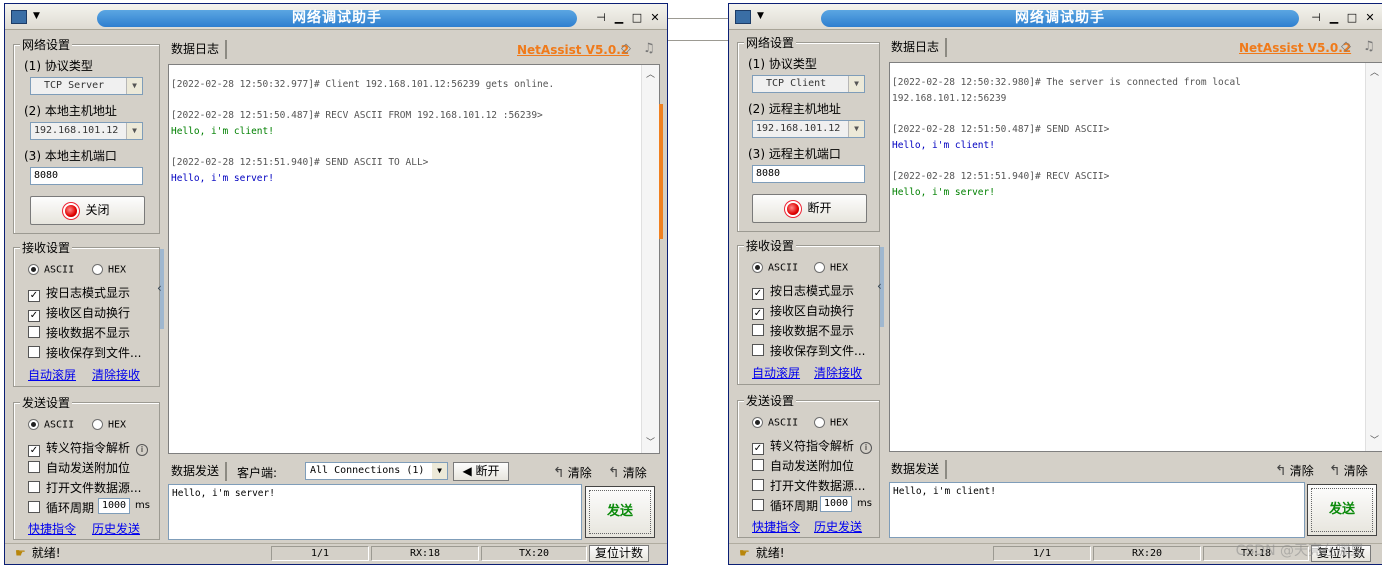 This screenshot has width=1382, height=568. What do you see at coordinates (481, 471) in the screenshot?
I see `disconnect-button: ◀ 断开` at bounding box center [481, 471].